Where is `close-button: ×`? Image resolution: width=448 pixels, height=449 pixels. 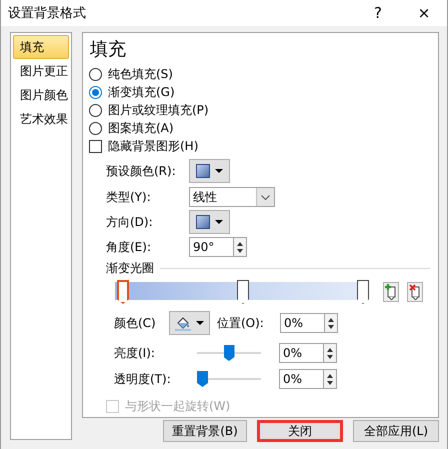
close-button: × is located at coordinates (424, 13).